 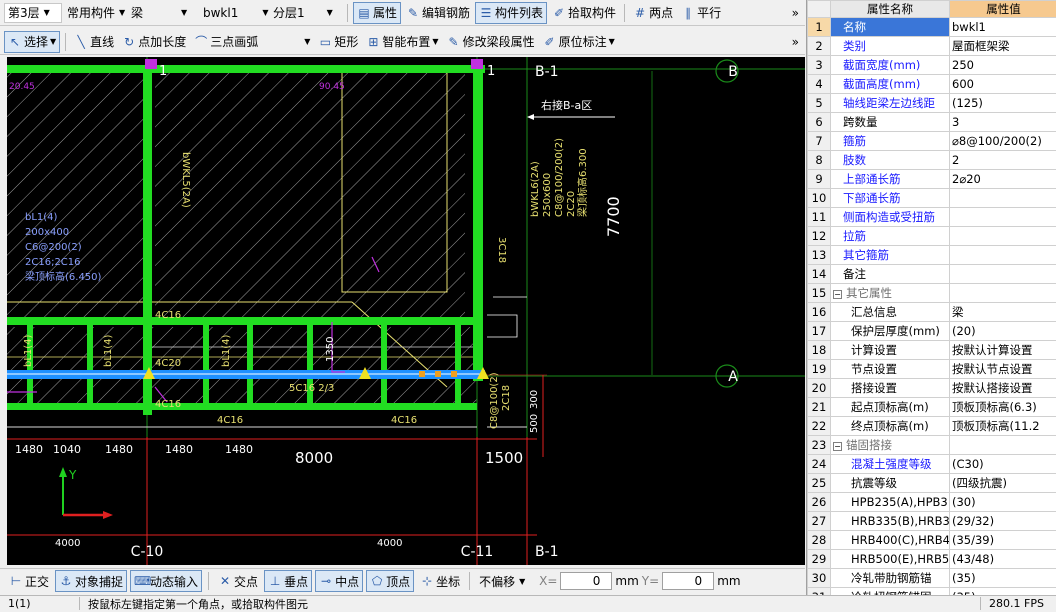 I want to click on line-button: ╲直线, so click(x=94, y=42).